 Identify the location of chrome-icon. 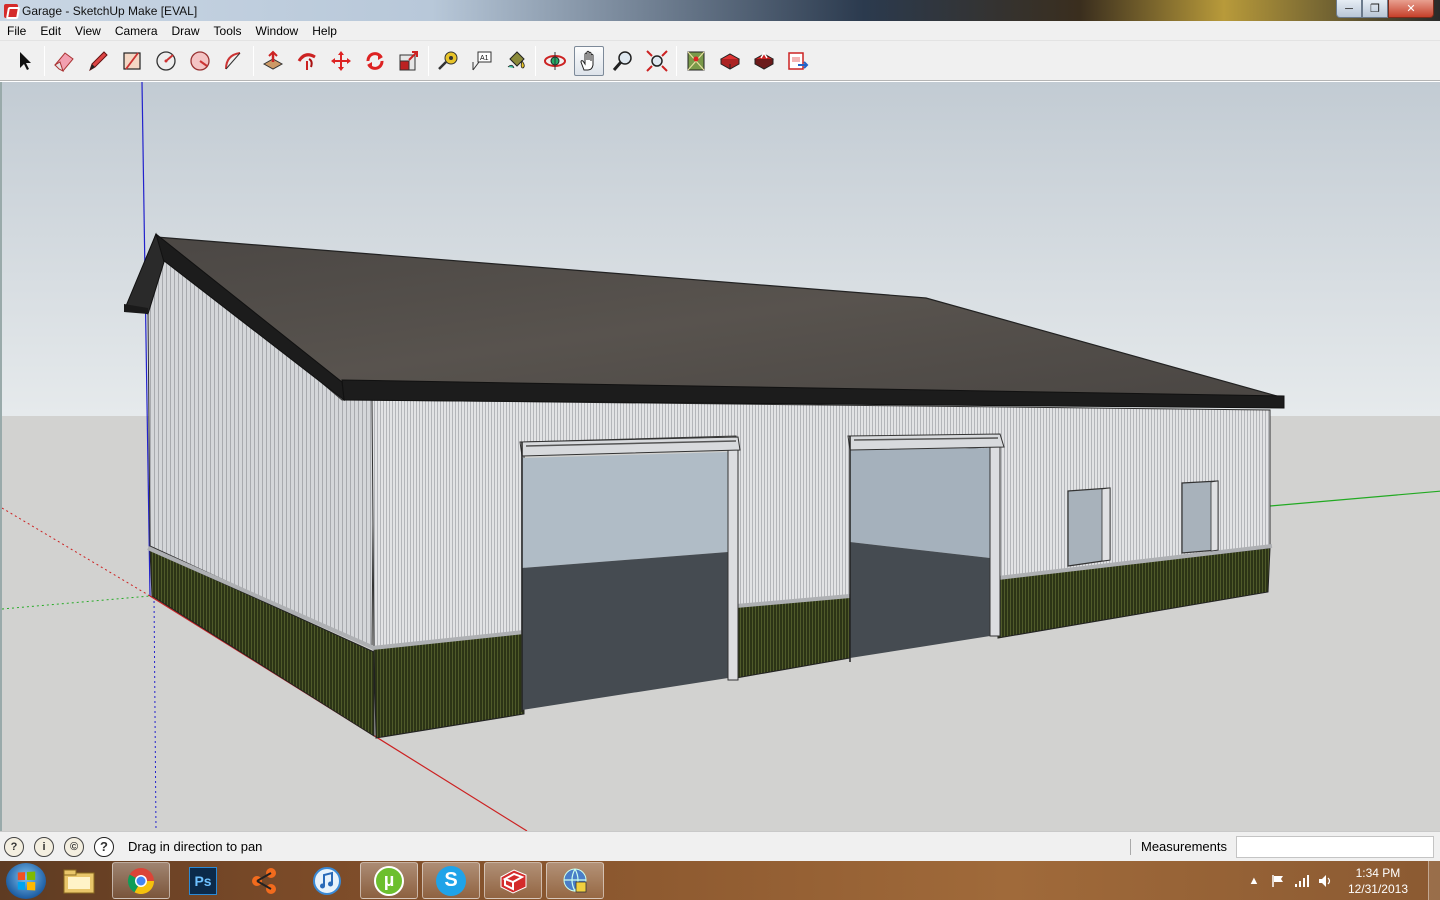
(141, 880).